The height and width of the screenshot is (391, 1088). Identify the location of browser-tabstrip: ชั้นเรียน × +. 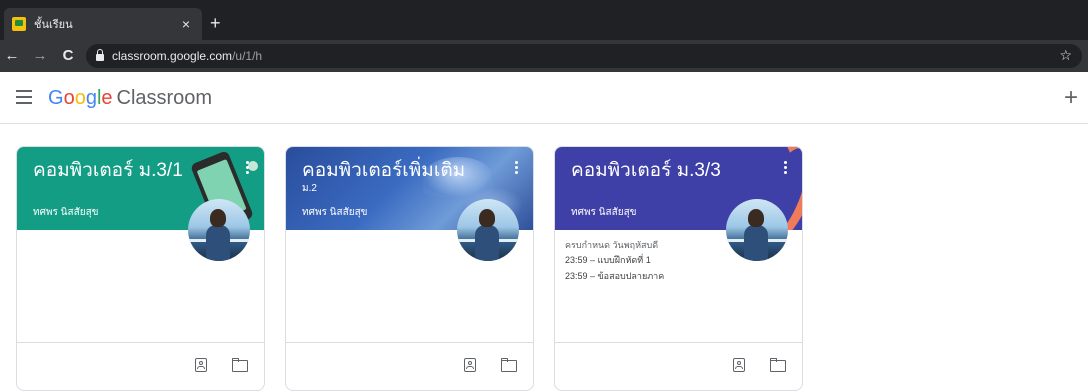
(544, 20).